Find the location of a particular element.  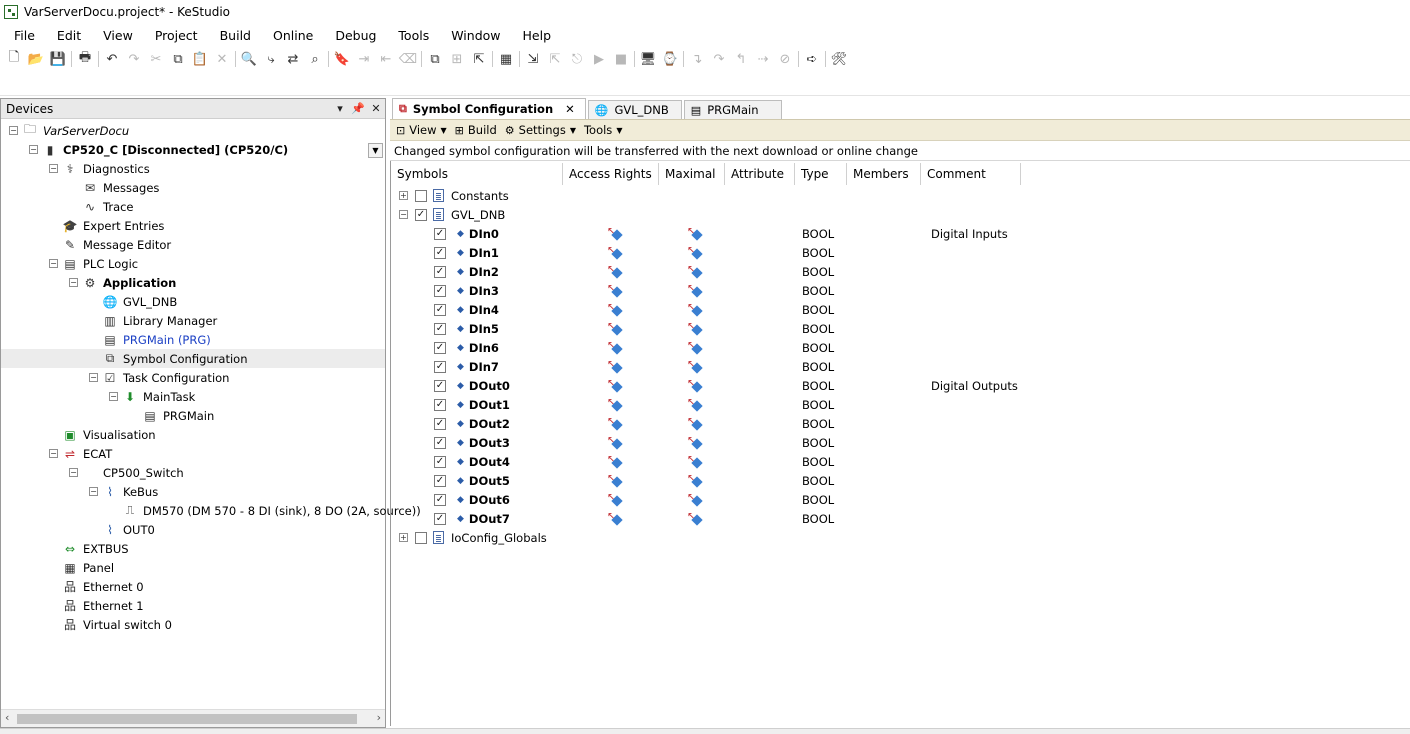

tree-item: ▦ Panel is located at coordinates (57, 567).